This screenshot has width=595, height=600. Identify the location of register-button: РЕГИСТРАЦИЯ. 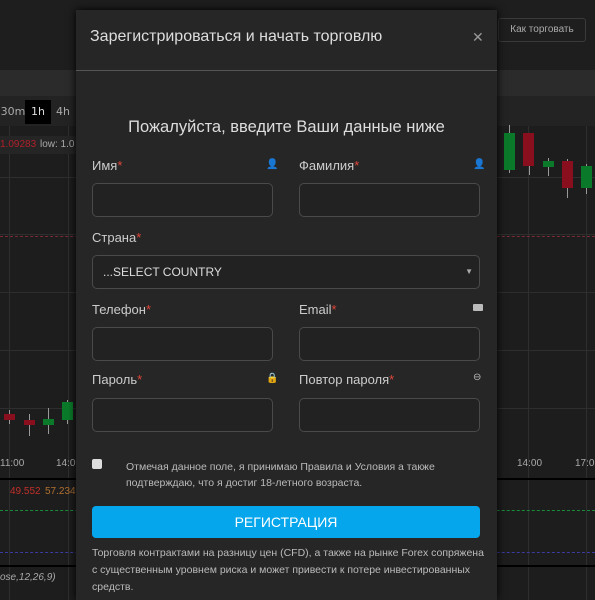
(286, 522).